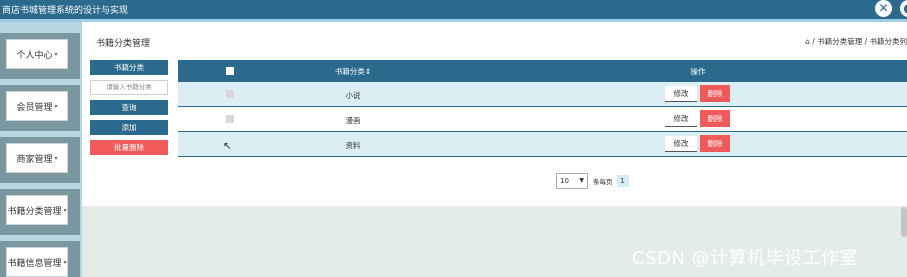  Describe the element at coordinates (230, 71) in the screenshot. I see `select-all-checkbox` at that location.